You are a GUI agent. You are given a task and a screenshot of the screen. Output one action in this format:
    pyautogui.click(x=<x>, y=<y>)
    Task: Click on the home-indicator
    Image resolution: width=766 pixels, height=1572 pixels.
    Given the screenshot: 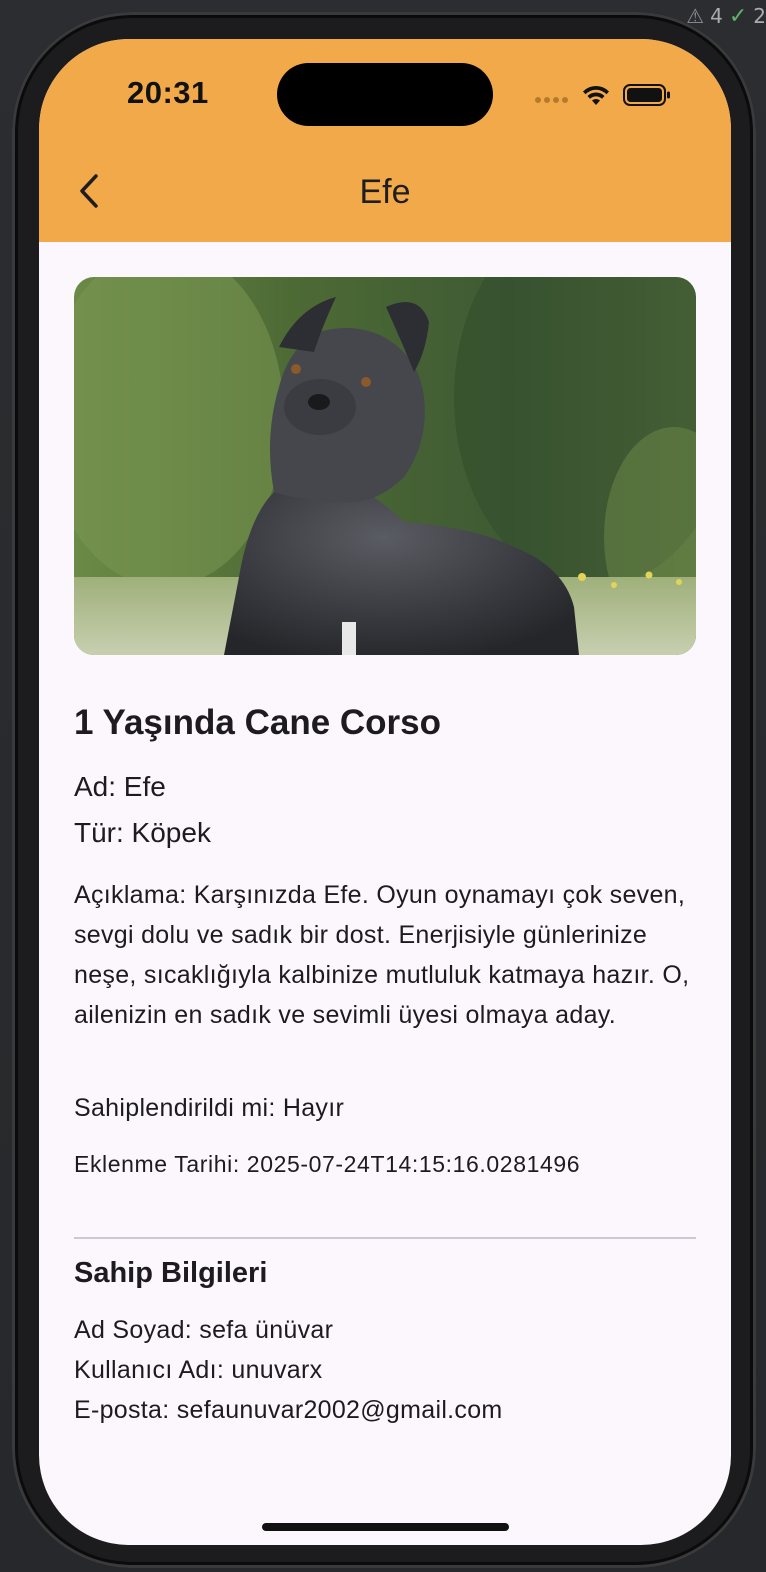 What is the action you would take?
    pyautogui.click(x=385, y=1527)
    